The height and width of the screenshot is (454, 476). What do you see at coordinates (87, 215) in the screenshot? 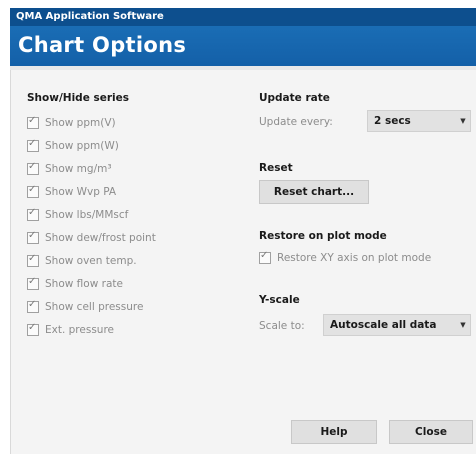
I see `series-label: Show lbs/MMscf` at bounding box center [87, 215].